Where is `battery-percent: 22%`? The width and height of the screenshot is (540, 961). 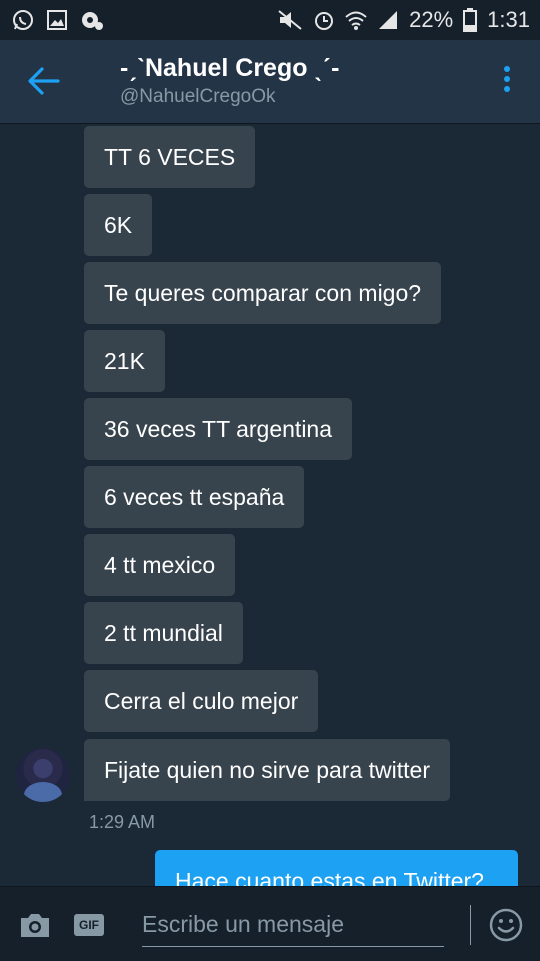
battery-percent: 22% is located at coordinates (431, 19).